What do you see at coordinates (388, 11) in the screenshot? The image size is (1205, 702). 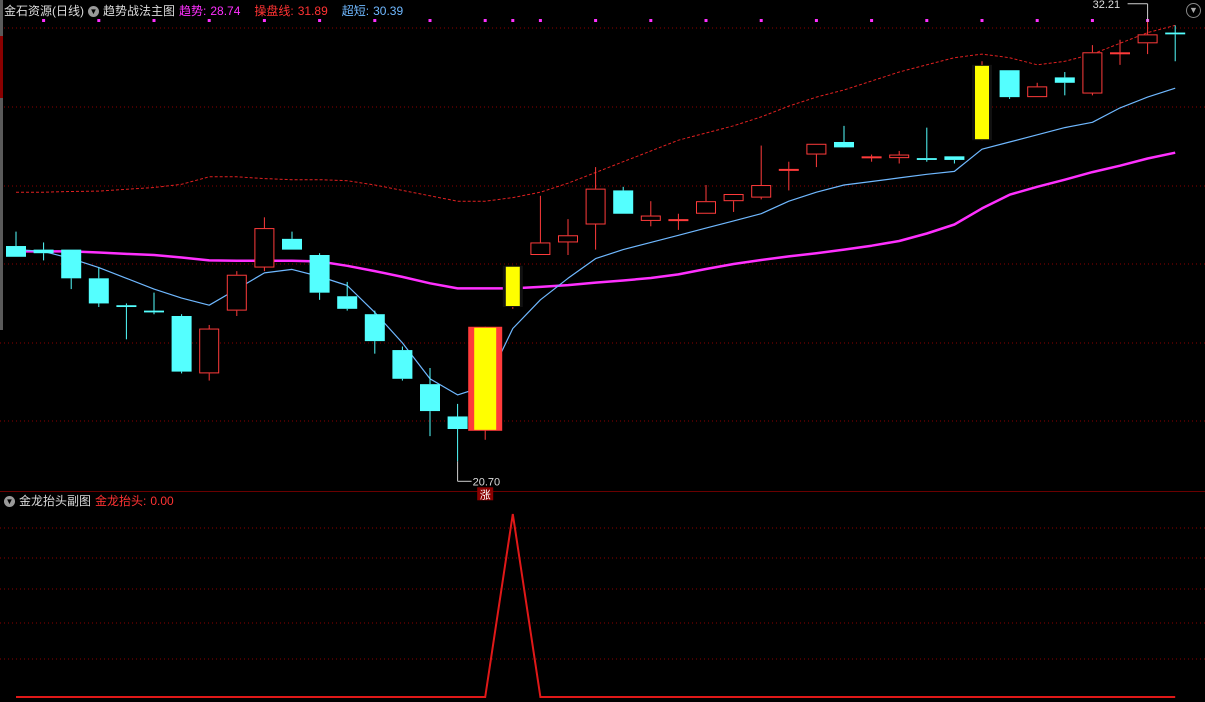 I see `short-value: 30.39` at bounding box center [388, 11].